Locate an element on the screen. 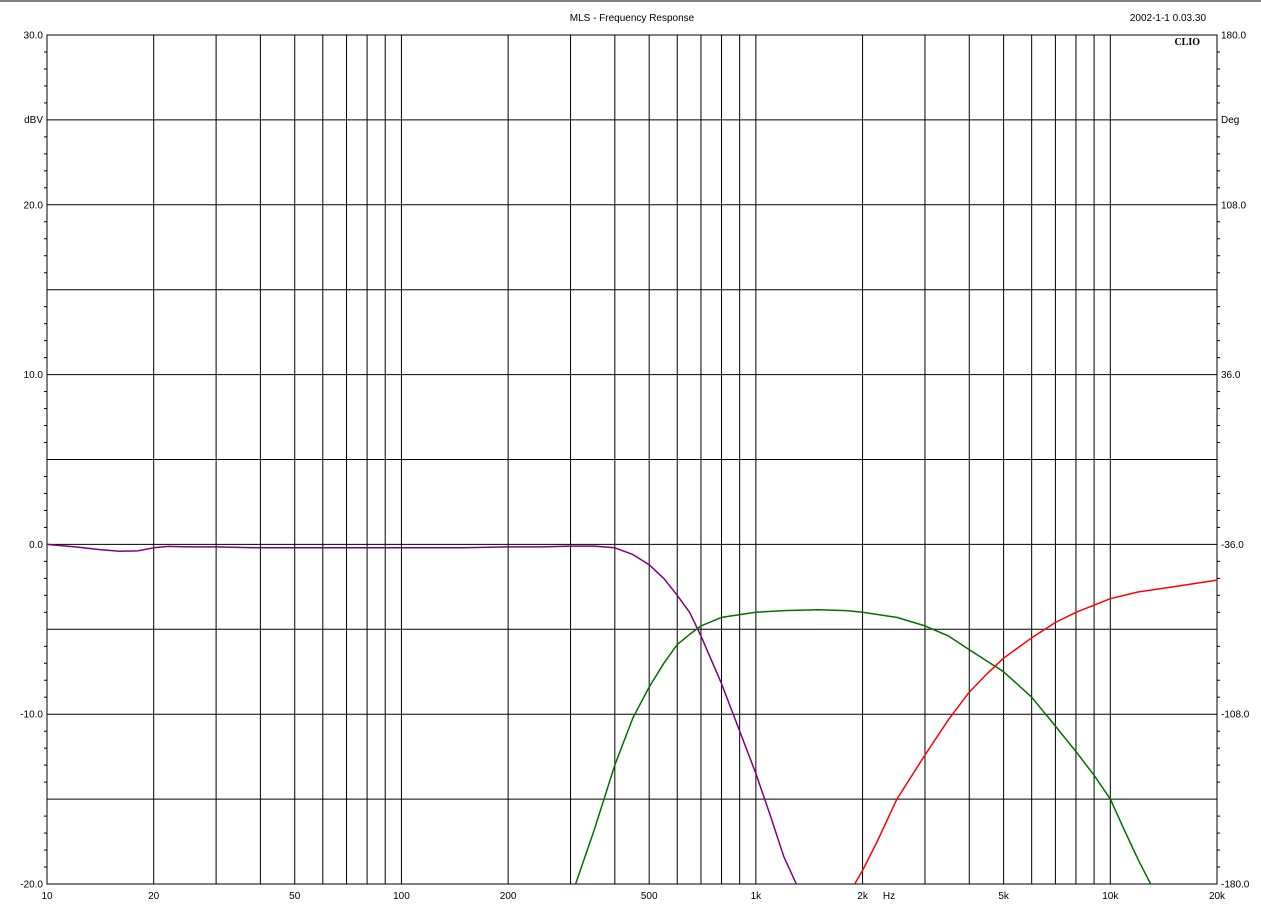 Image resolution: width=1261 pixels, height=905 pixels. x-tick-label: 20k is located at coordinates (1217, 896).